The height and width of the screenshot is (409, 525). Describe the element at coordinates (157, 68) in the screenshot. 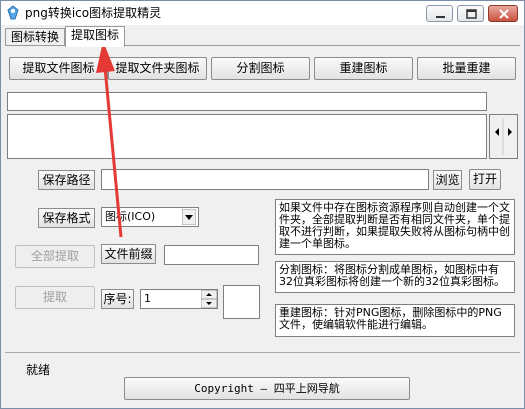

I see `extract-folder-icon-button: 提取文件夹图标` at that location.